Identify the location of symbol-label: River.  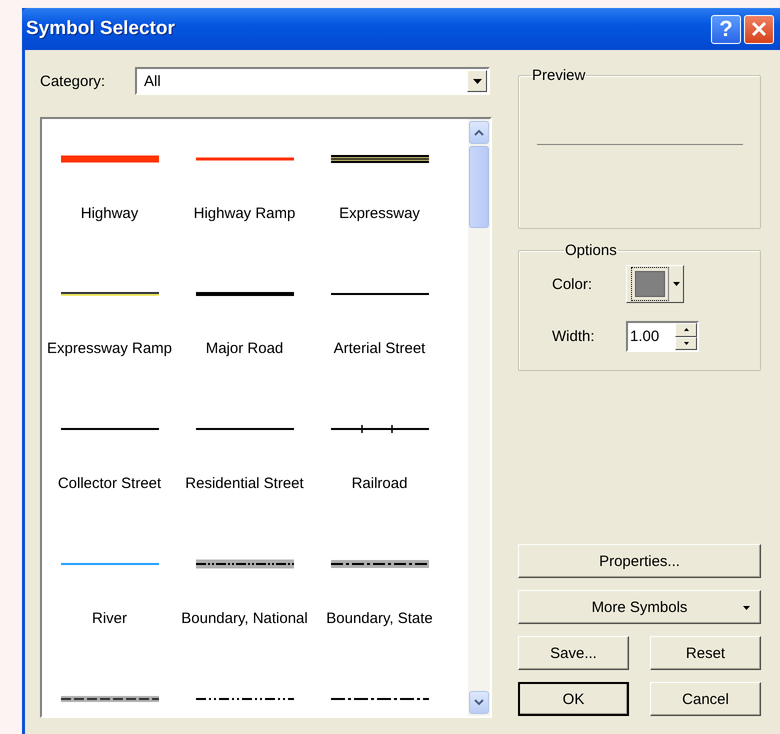
(109, 618).